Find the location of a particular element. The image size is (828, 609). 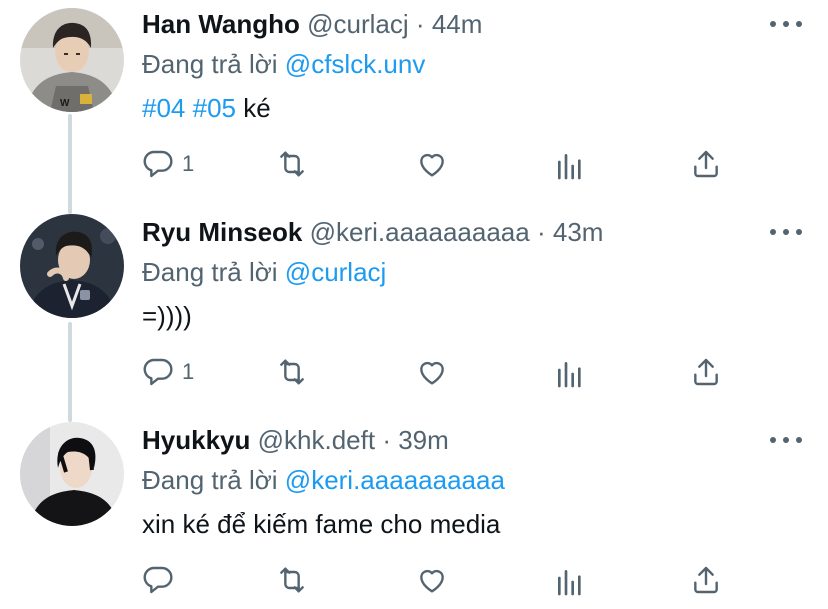

tweet-text-content: =)))) is located at coordinates (167, 316).